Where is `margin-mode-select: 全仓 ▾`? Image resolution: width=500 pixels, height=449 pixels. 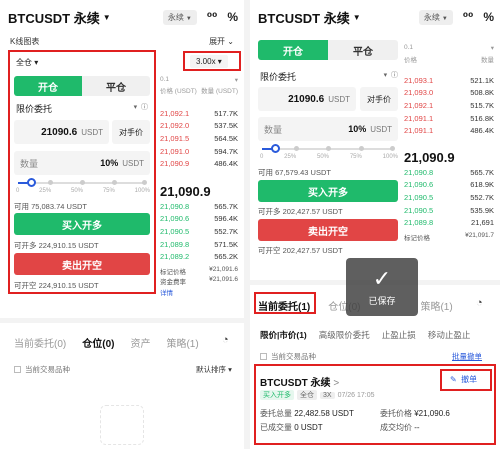
margin-mode-select: 全仓 ▾ is located at coordinates (27, 62).